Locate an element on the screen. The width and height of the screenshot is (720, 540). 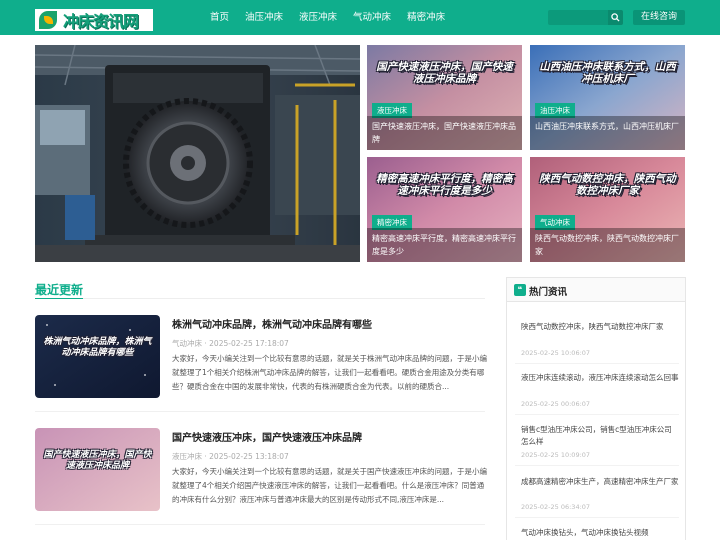
tile-caption: 精密高速冲床平行度，精密高速冲床平行度是多少 is located at coordinates (444, 245).